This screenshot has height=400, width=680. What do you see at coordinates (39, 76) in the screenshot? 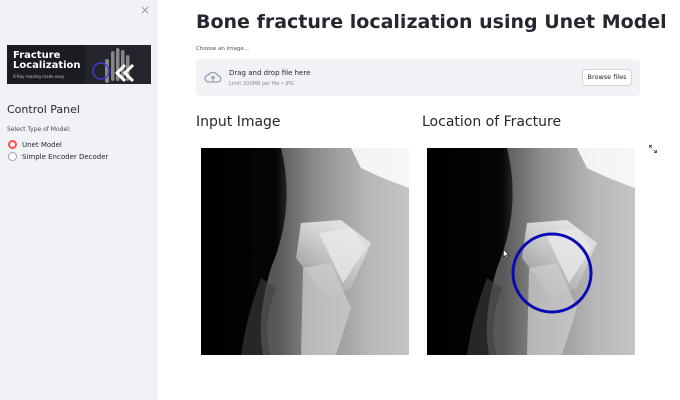
I see `banner-subtitle: X-Ray reading made easy` at bounding box center [39, 76].